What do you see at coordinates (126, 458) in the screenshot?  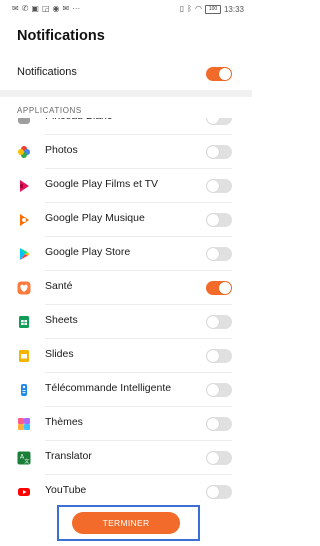 I see `app-row-translator: A 文 Translator` at bounding box center [126, 458].